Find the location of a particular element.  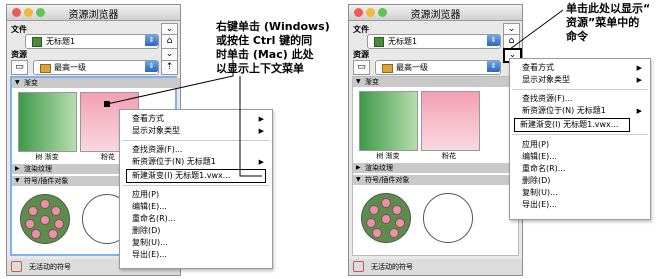

callout-lines-right is located at coordinates (536, 29).